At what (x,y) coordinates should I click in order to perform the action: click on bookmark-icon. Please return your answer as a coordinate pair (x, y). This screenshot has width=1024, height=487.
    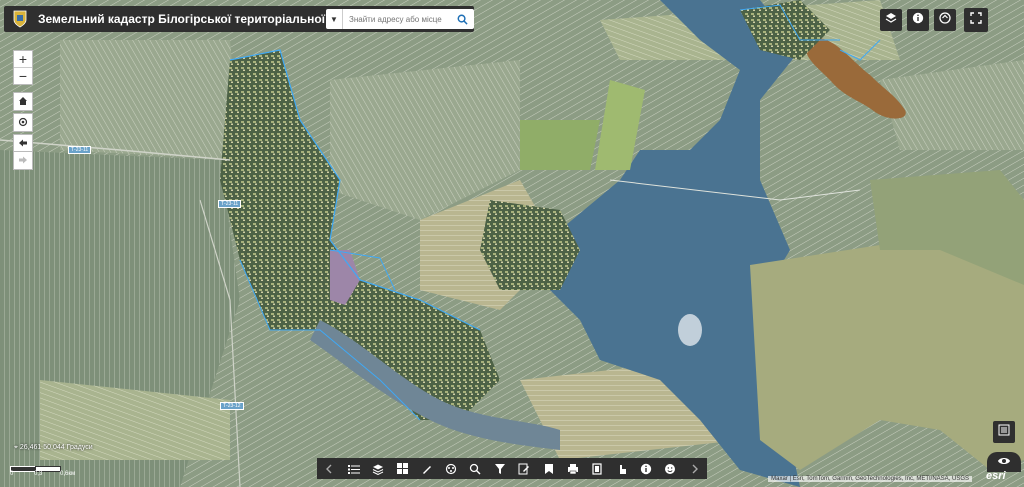
    Looking at the image, I should click on (549, 469).